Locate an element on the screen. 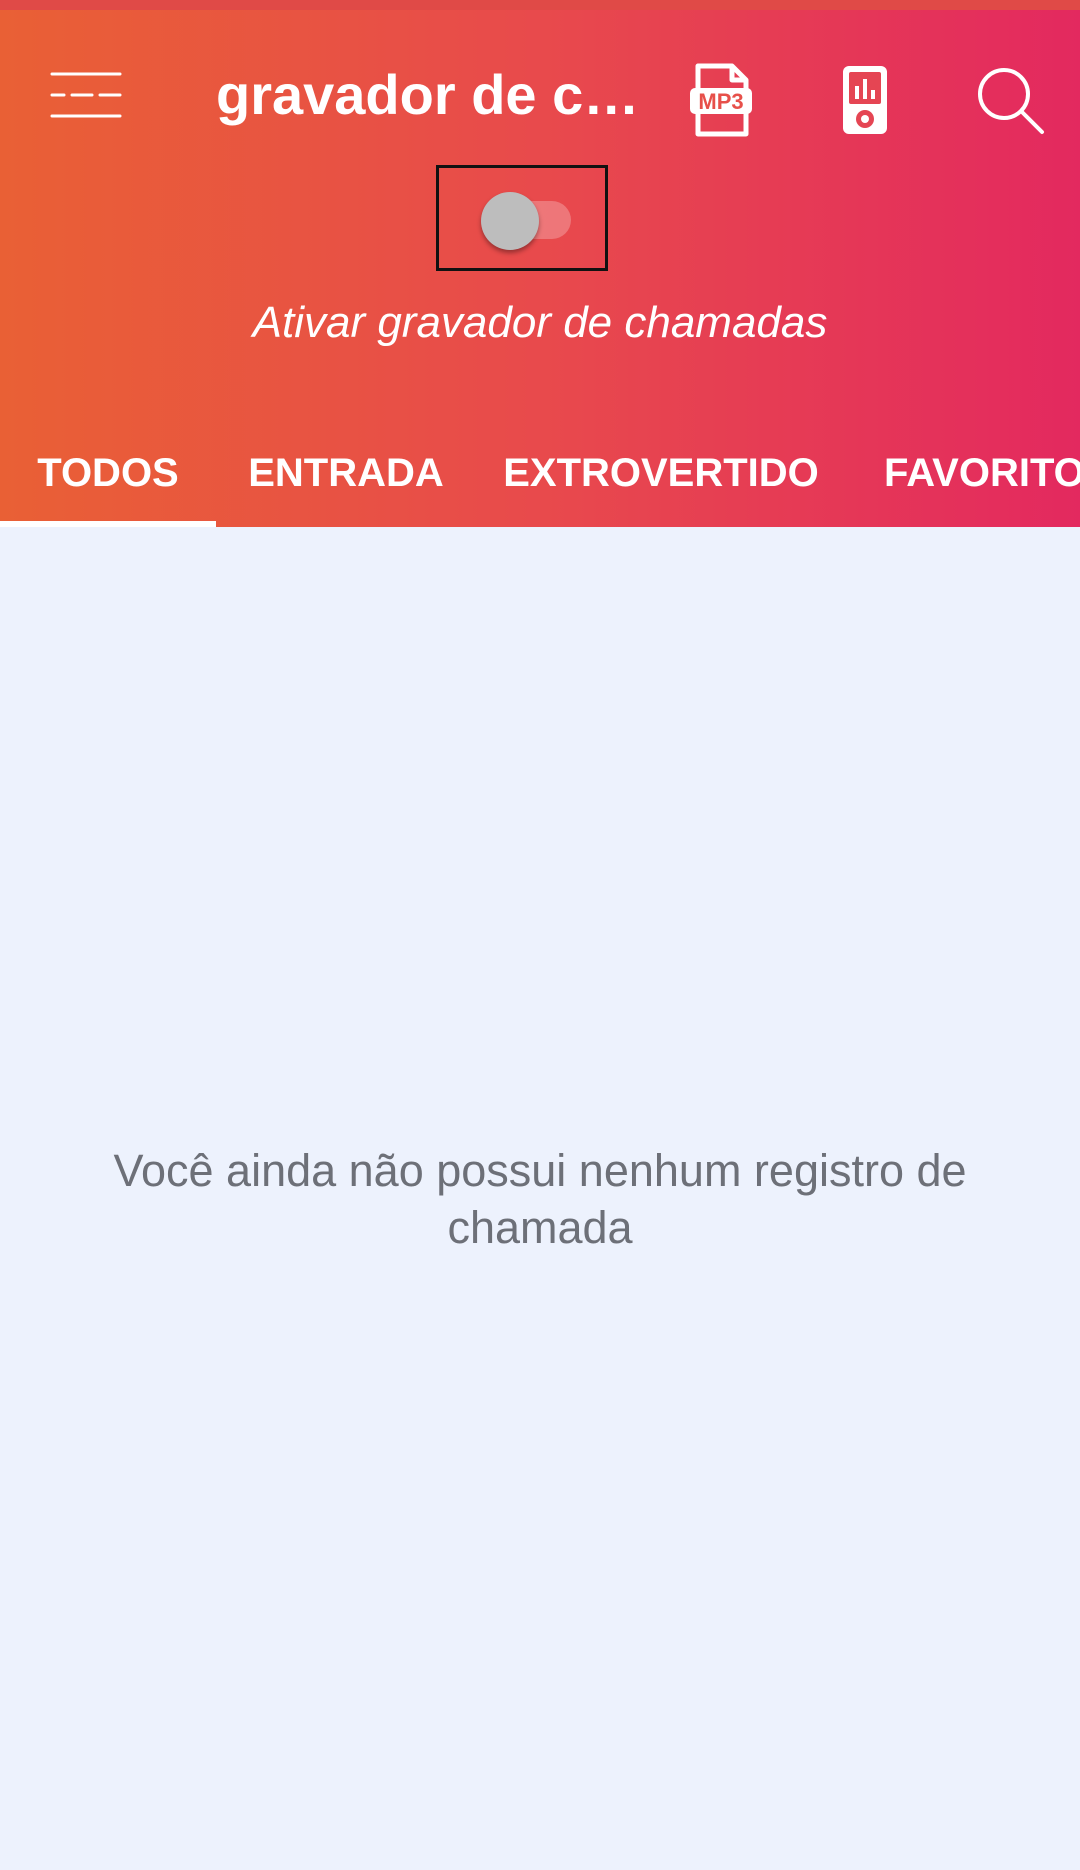 The image size is (1080, 1870). status-bar-strip is located at coordinates (540, 5).